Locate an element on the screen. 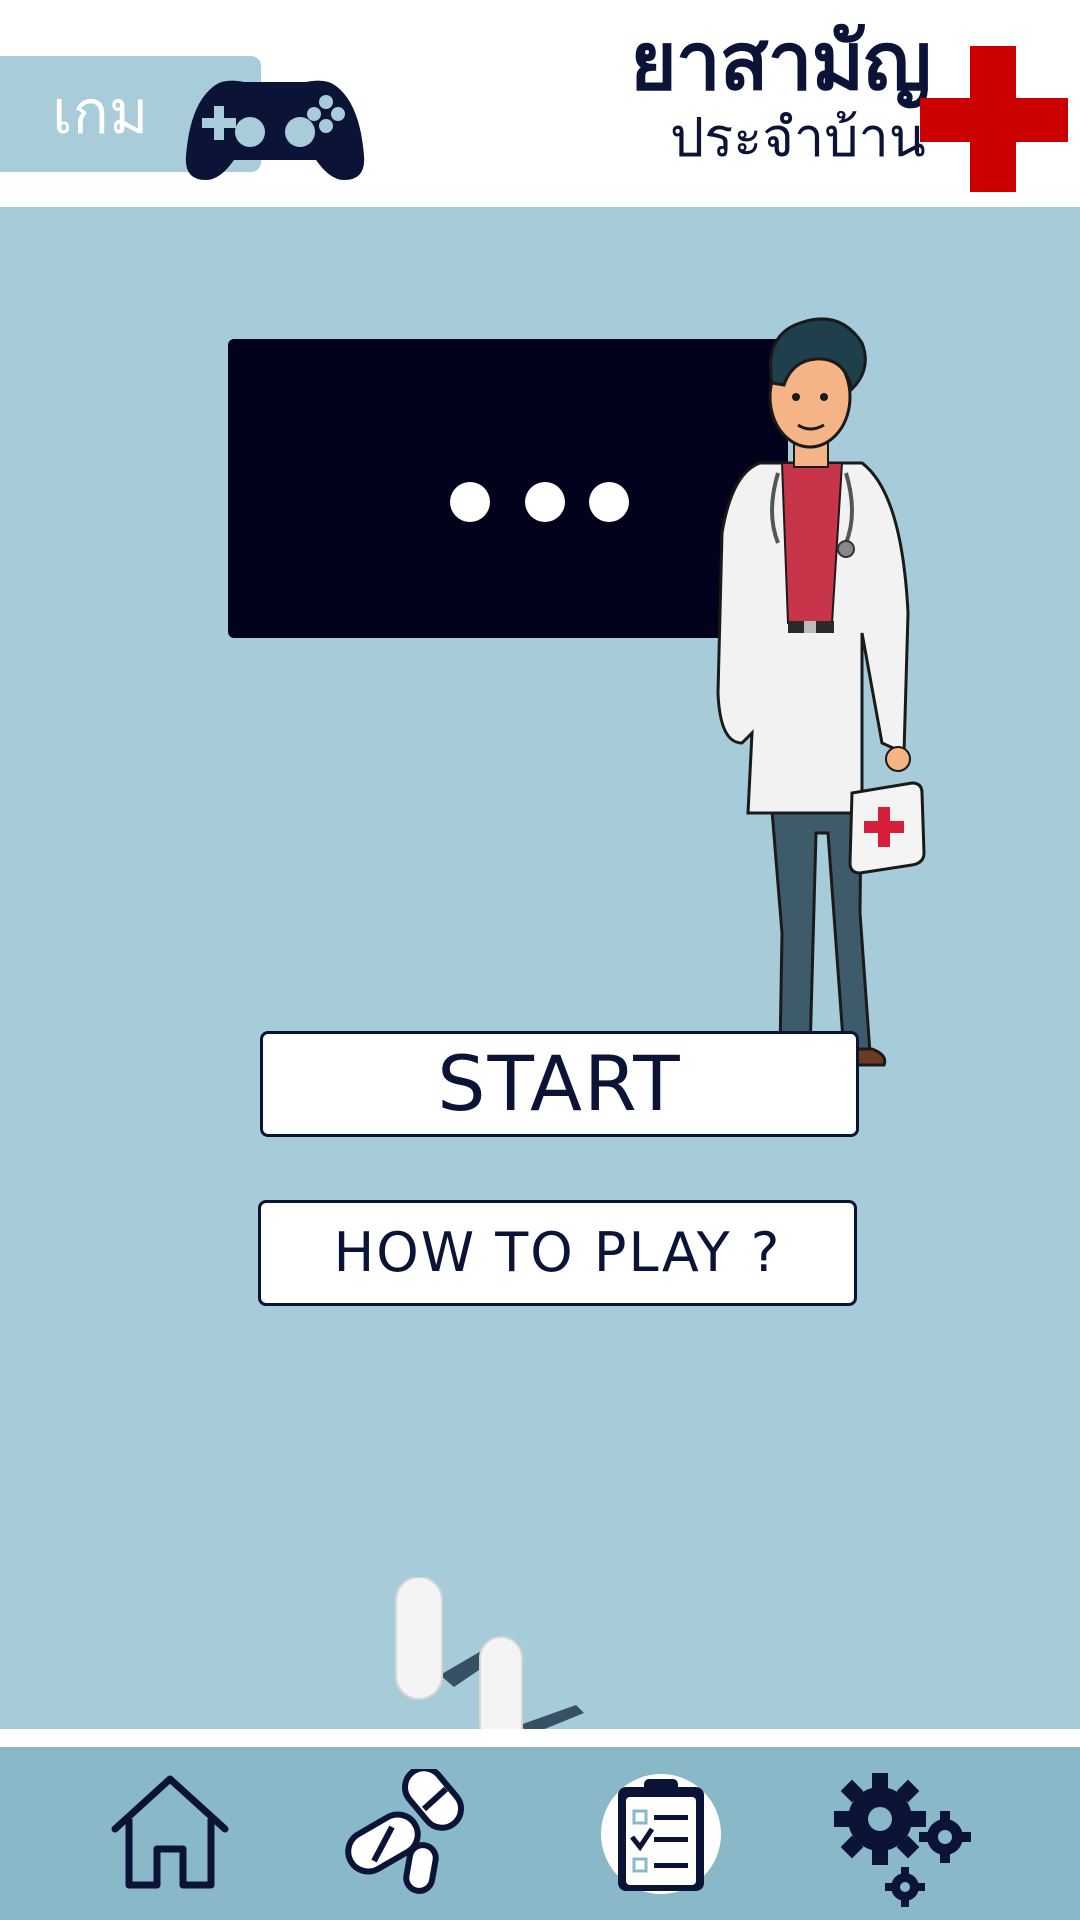 The height and width of the screenshot is (1920, 1080). app-subtitle: ประจำบ้าน is located at coordinates (798, 137).